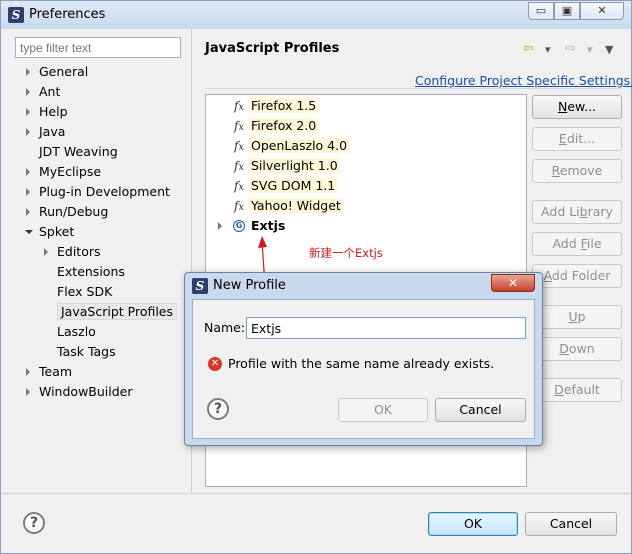  Describe the element at coordinates (567, 11) in the screenshot. I see `maximize-button: ▣` at that location.